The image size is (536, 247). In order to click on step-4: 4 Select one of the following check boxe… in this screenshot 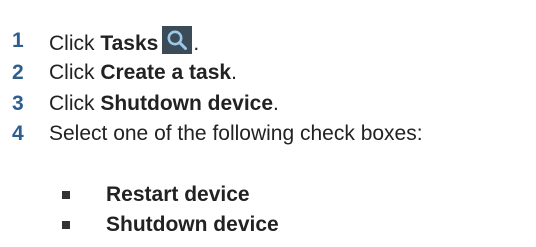, I will do `click(211, 134)`.